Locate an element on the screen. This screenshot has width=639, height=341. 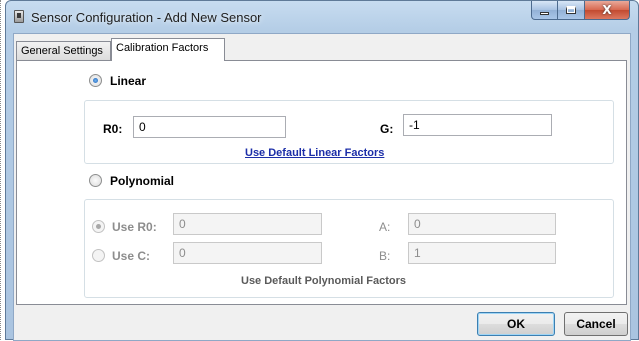
maximize-icon is located at coordinates (571, 10).